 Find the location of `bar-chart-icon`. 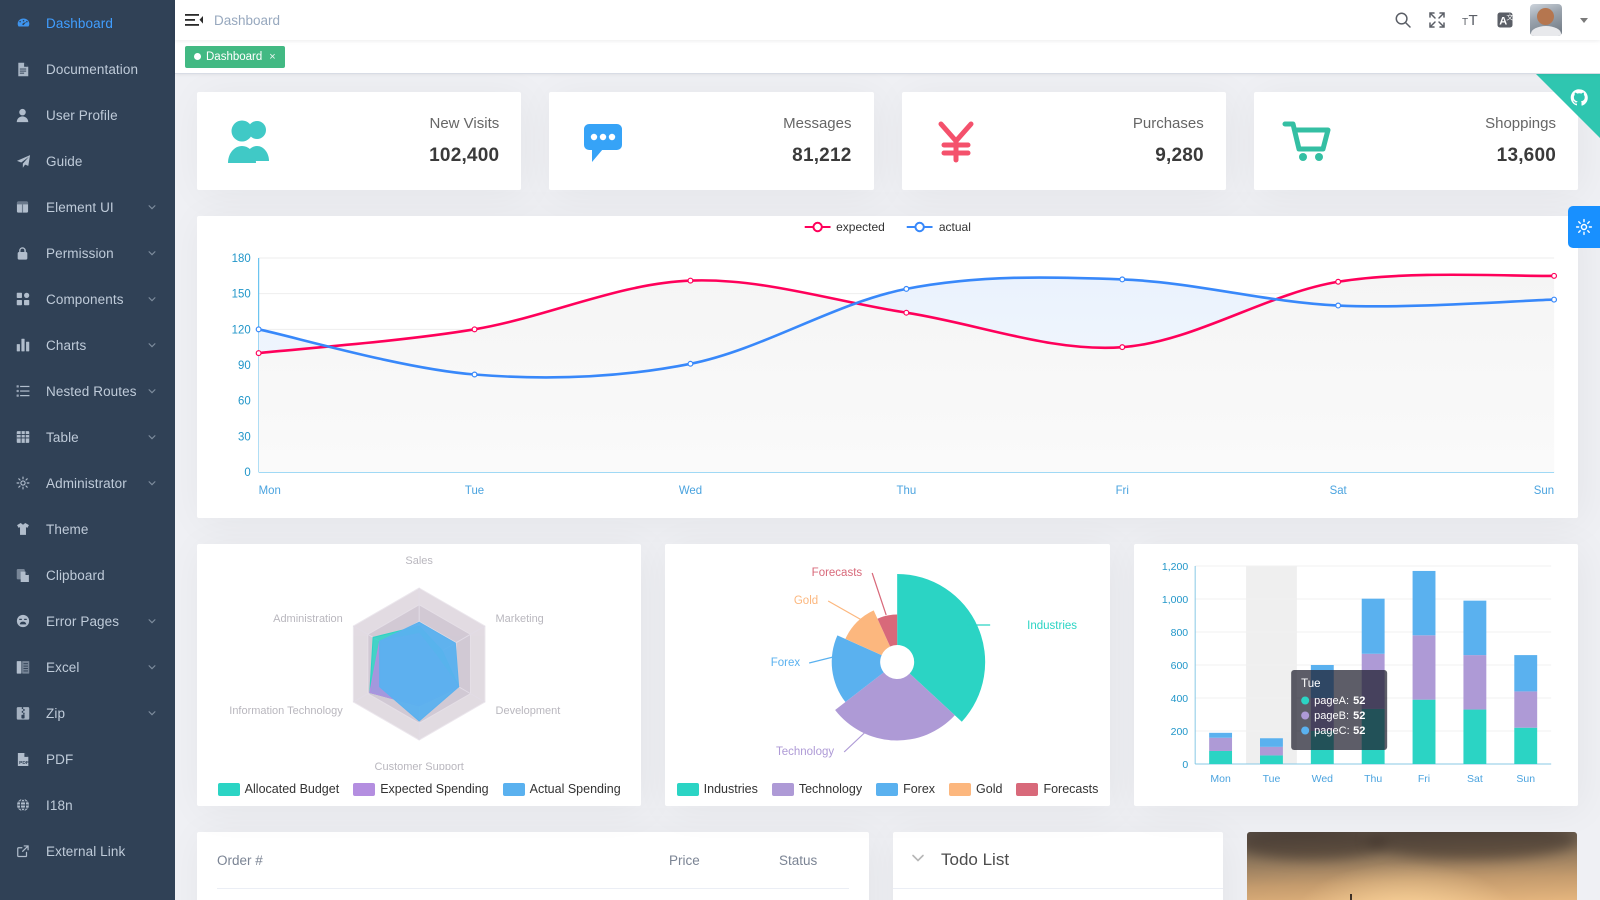

bar-chart-icon is located at coordinates (27, 345).